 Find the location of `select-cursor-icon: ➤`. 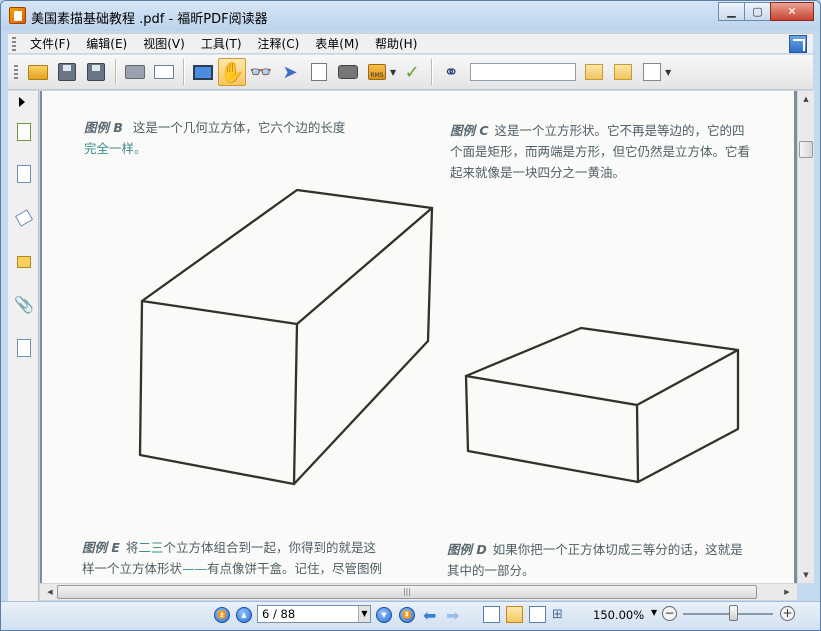

select-cursor-icon: ➤ is located at coordinates (290, 72).